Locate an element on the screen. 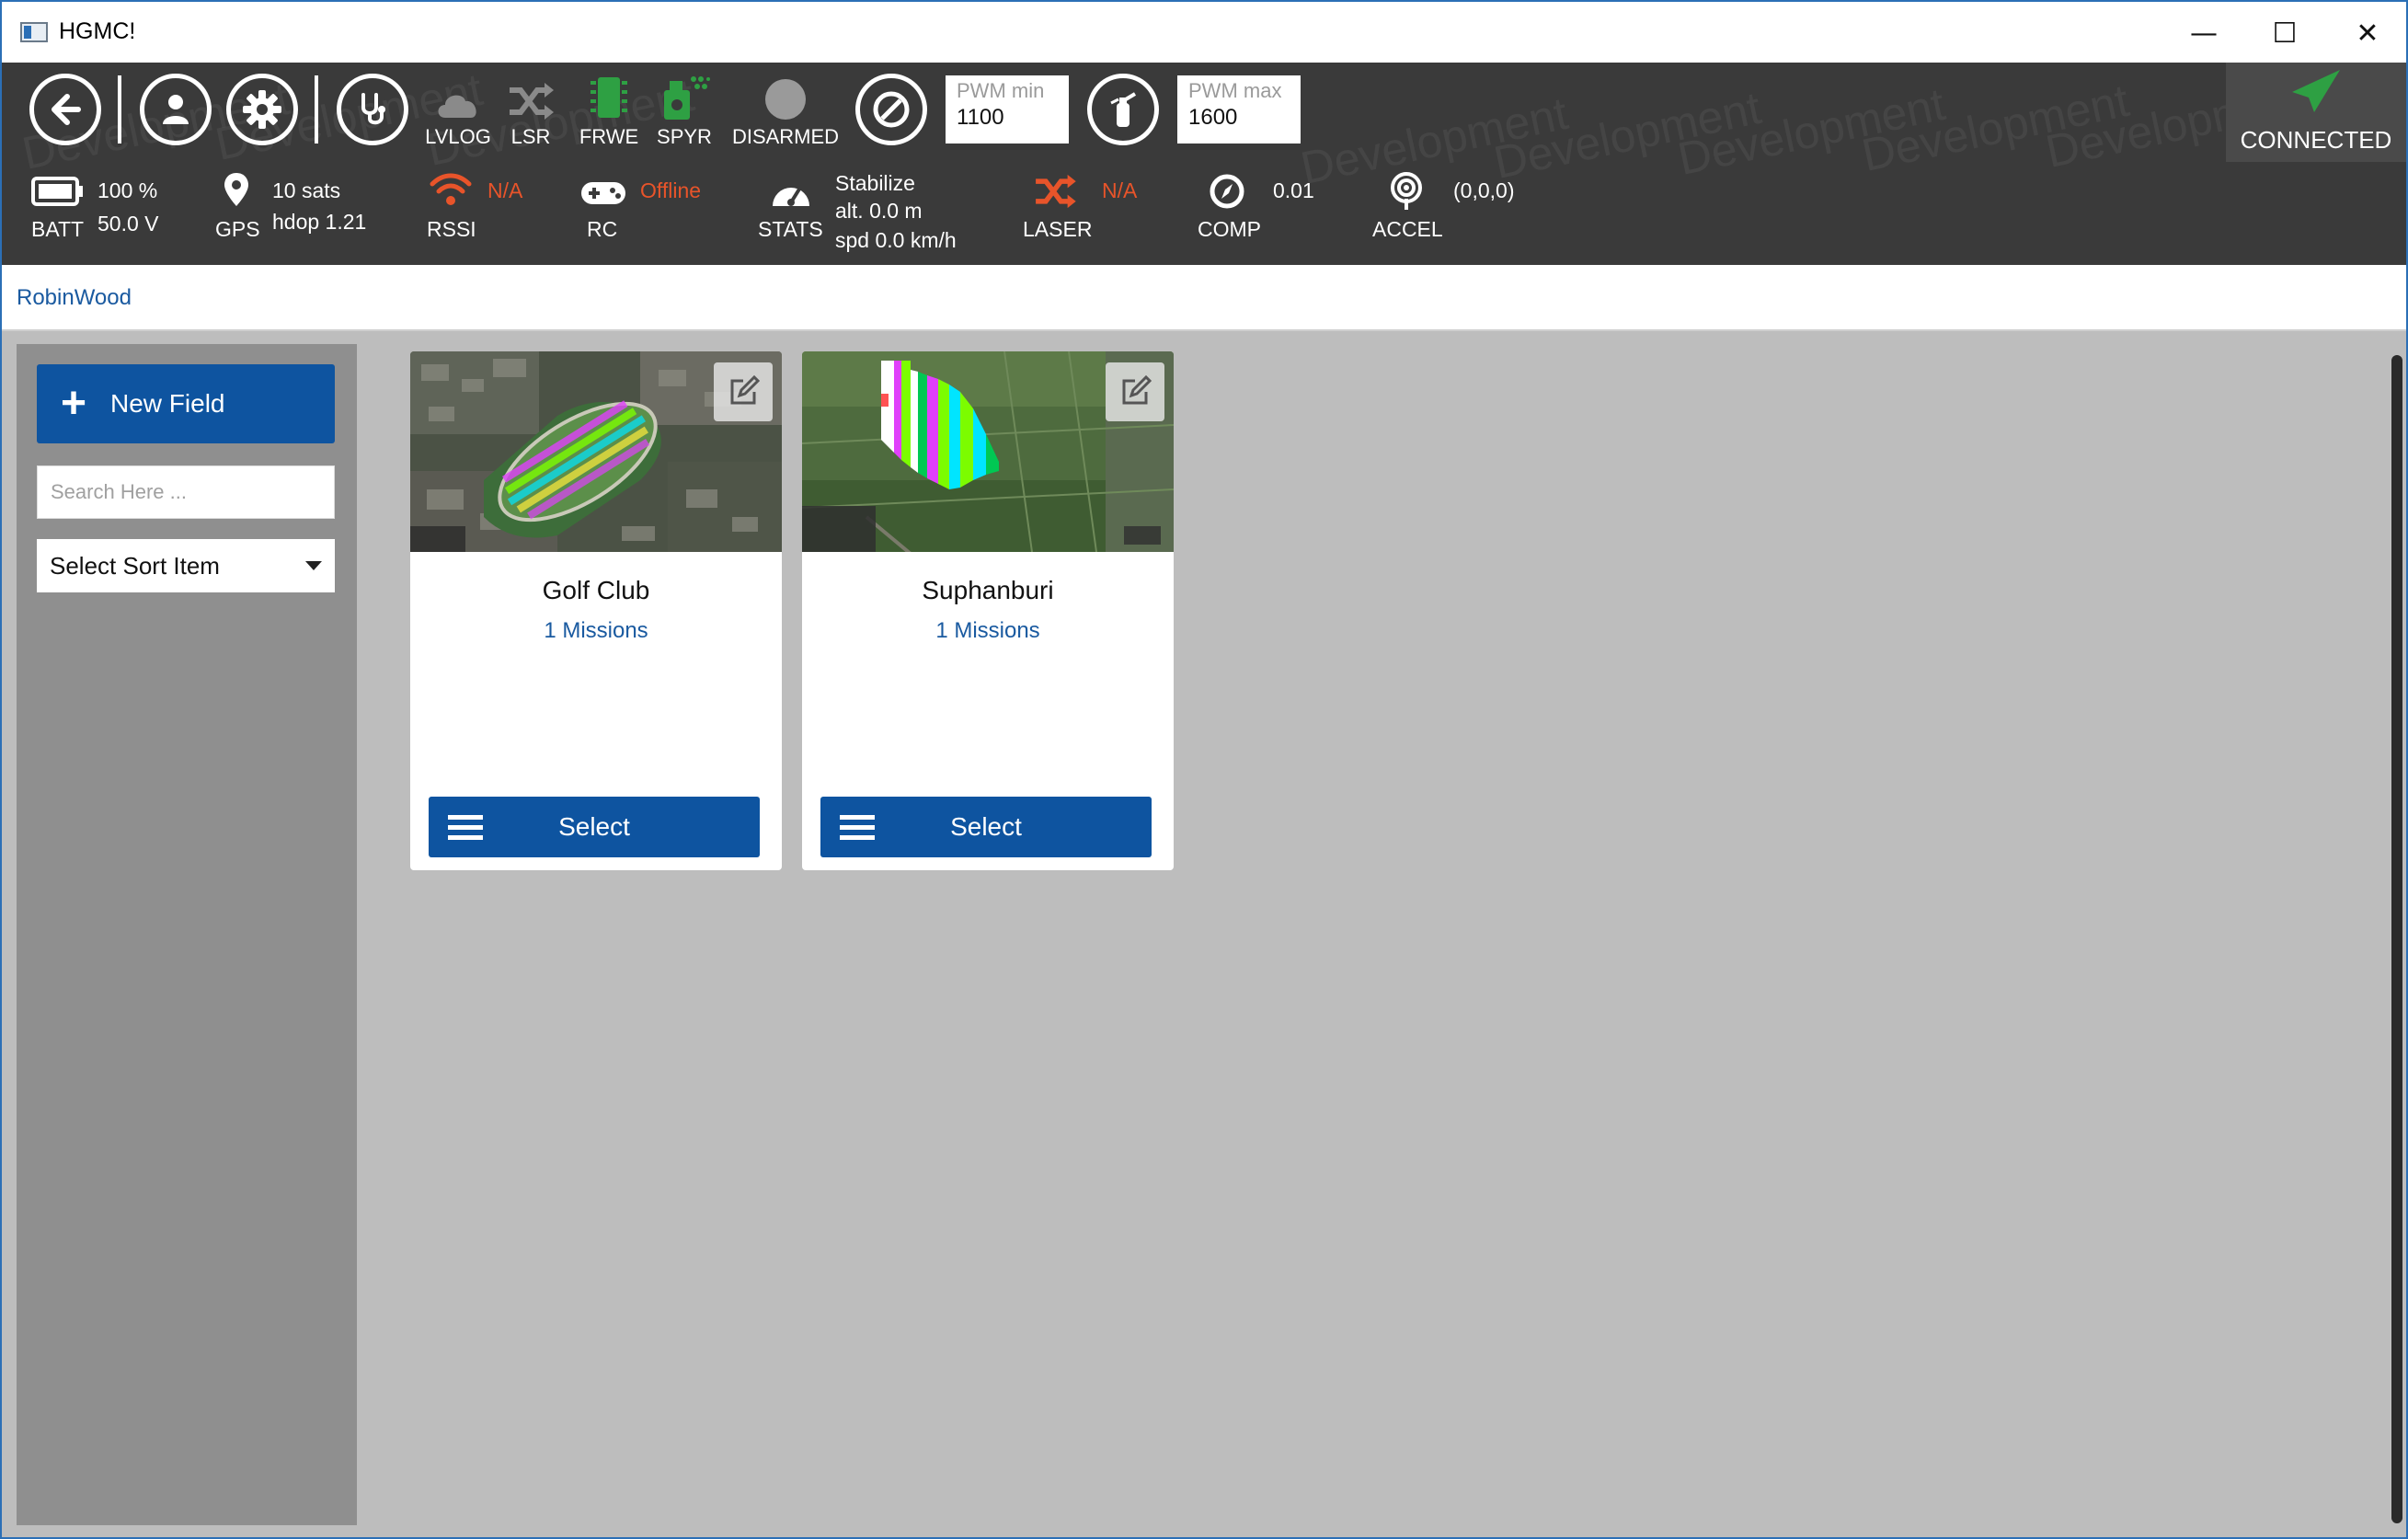 Image resolution: width=2408 pixels, height=1539 pixels. rc-label: RC is located at coordinates (602, 229).